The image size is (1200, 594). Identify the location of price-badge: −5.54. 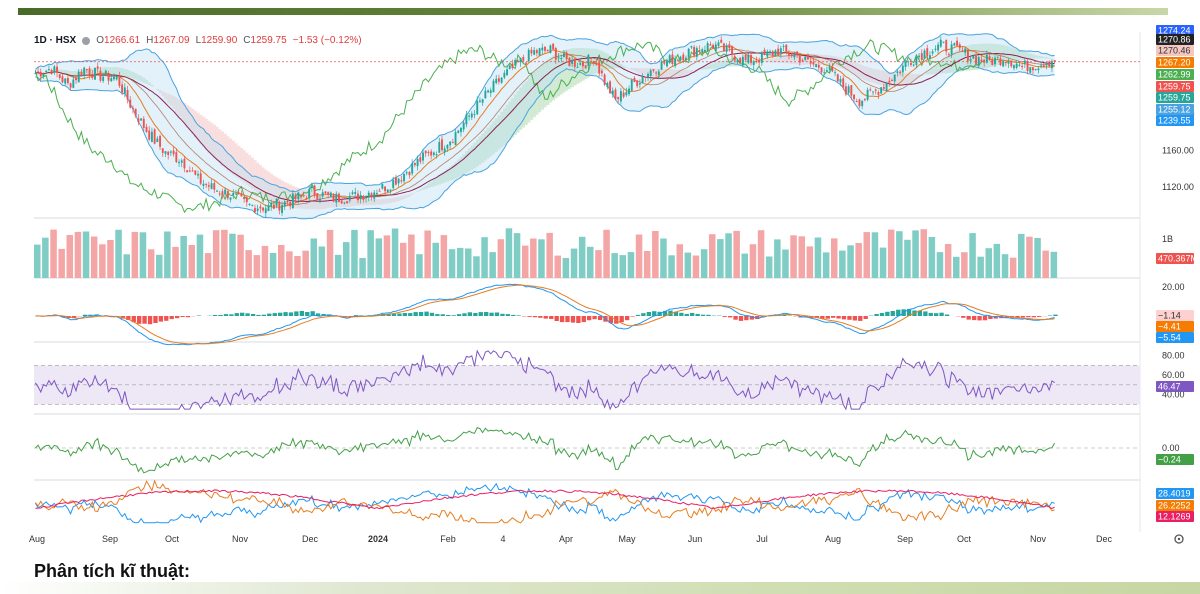
(1175, 337).